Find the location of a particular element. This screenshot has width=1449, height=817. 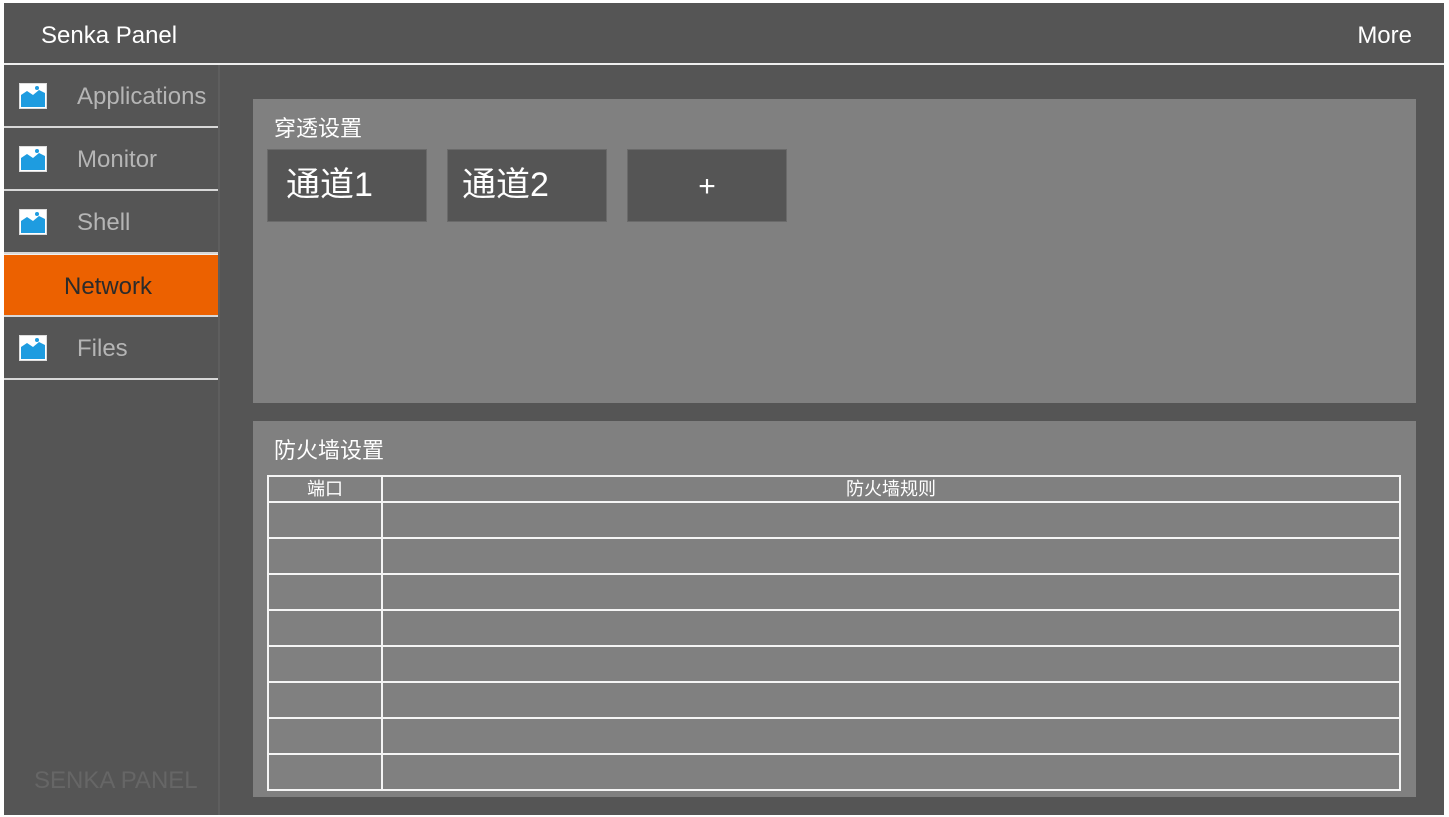

more-button: More is located at coordinates (1384, 36).